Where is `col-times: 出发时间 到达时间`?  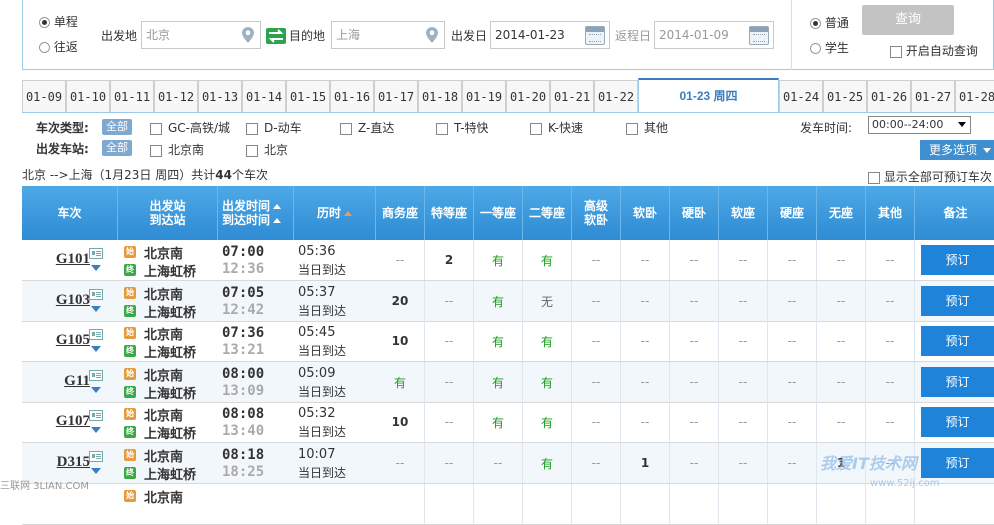
col-times: 出发时间 到达时间 is located at coordinates (256, 213).